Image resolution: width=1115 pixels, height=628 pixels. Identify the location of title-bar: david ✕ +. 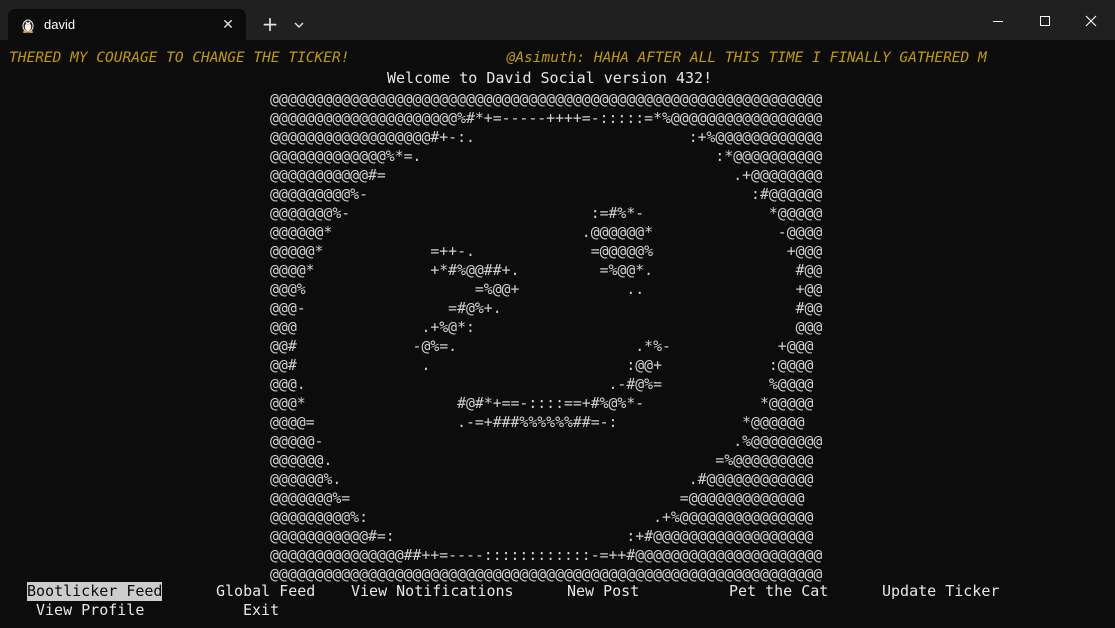
(557, 20).